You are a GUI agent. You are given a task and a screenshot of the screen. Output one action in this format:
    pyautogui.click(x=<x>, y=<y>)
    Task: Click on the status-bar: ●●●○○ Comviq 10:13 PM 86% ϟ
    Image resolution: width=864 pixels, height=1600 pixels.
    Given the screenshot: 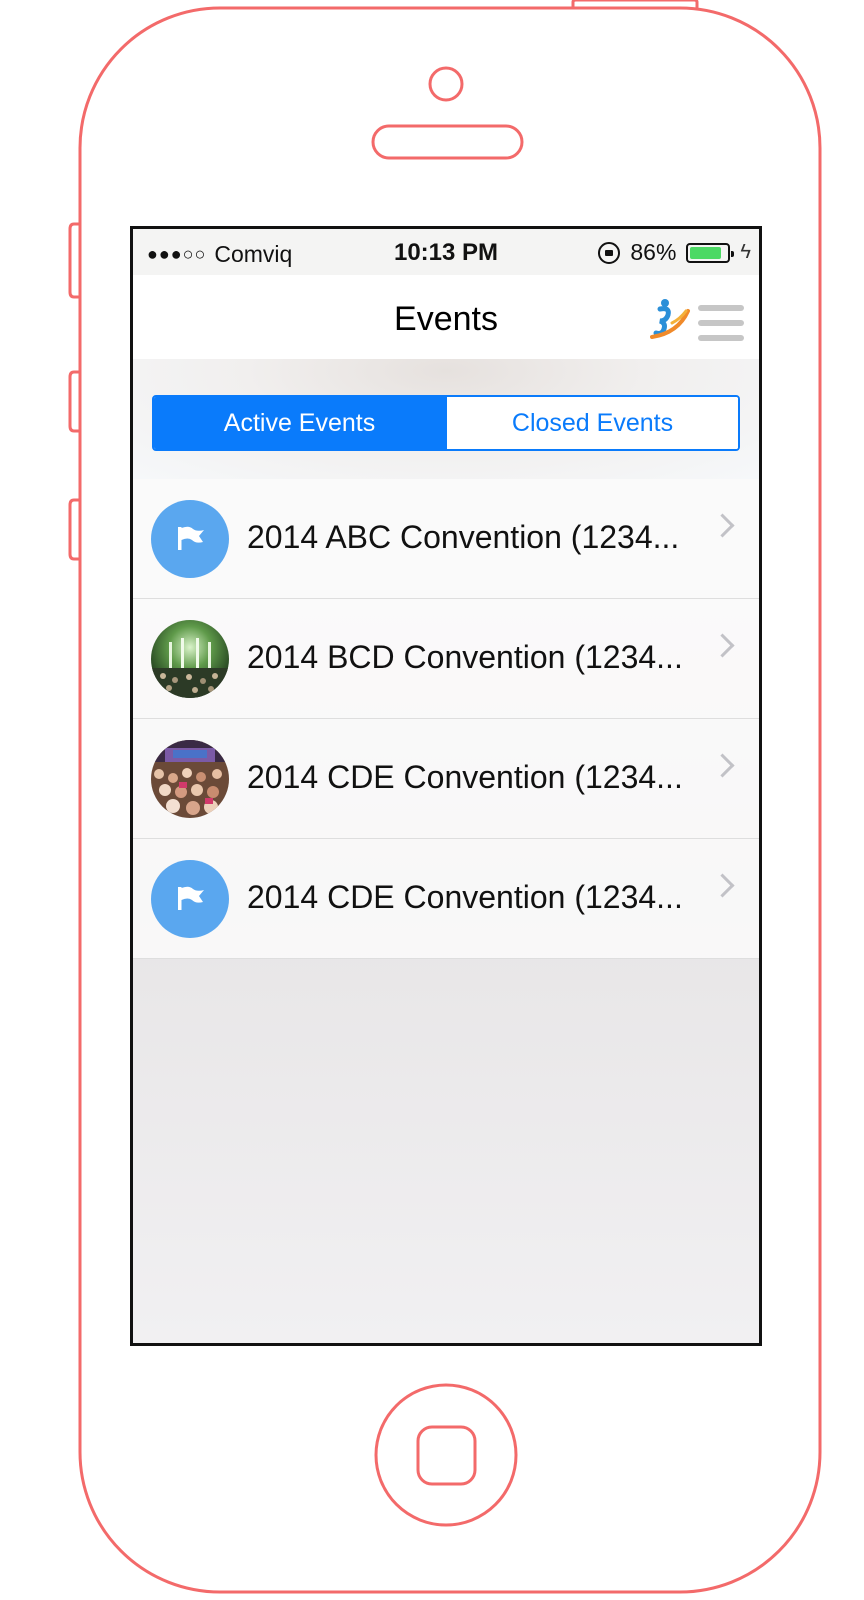 What is the action you would take?
    pyautogui.click(x=446, y=252)
    